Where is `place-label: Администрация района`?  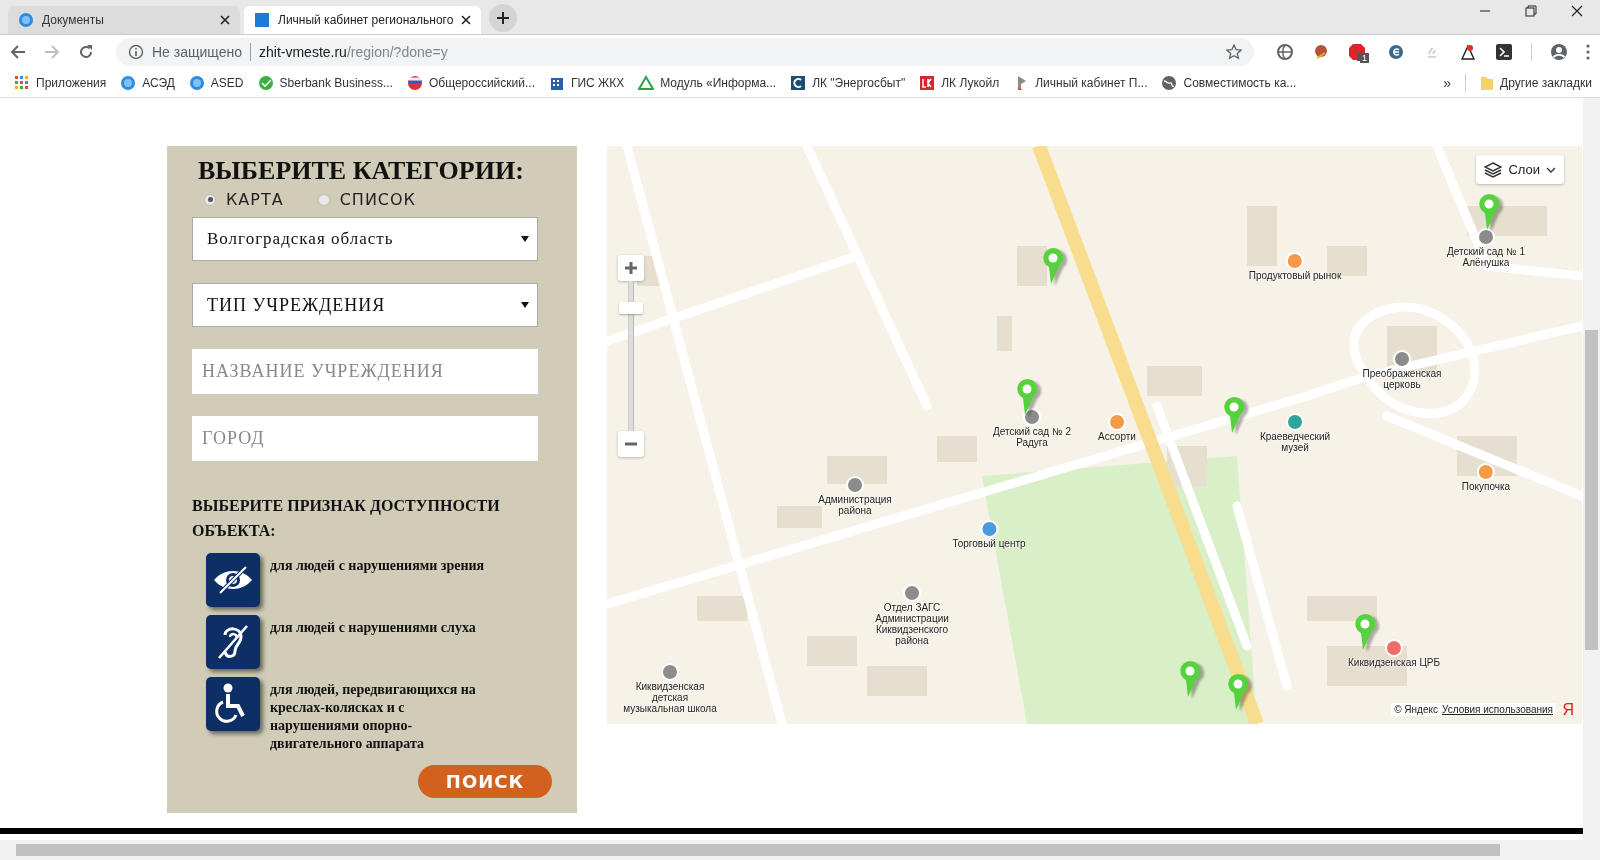 place-label: Администрация района is located at coordinates (855, 505).